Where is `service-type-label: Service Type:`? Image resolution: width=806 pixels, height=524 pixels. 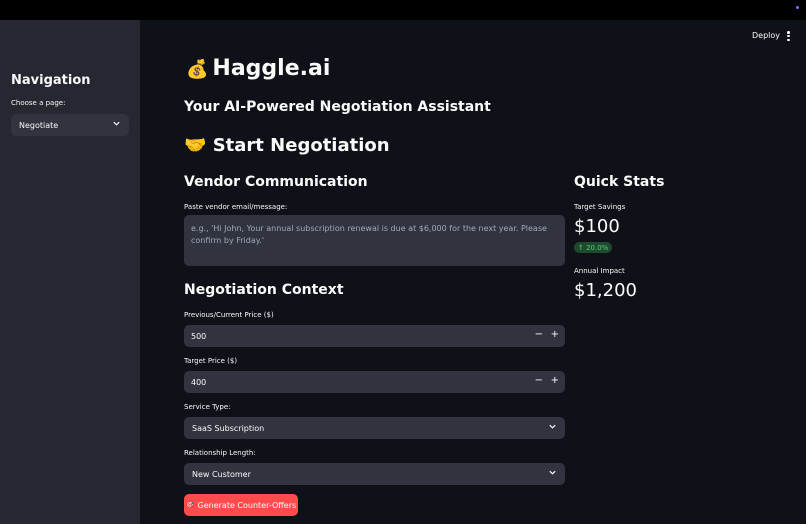 service-type-label: Service Type: is located at coordinates (207, 407).